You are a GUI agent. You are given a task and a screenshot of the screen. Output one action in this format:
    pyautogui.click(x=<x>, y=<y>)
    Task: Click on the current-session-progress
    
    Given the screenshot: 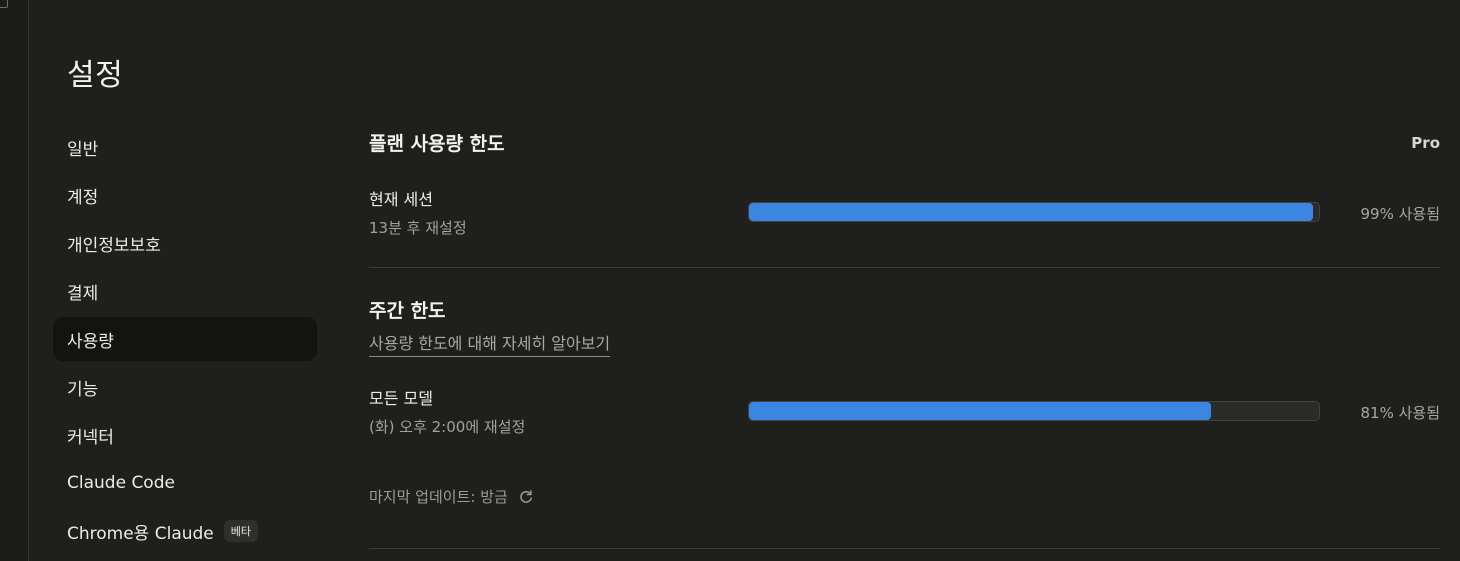 What is the action you would take?
    pyautogui.click(x=1034, y=212)
    